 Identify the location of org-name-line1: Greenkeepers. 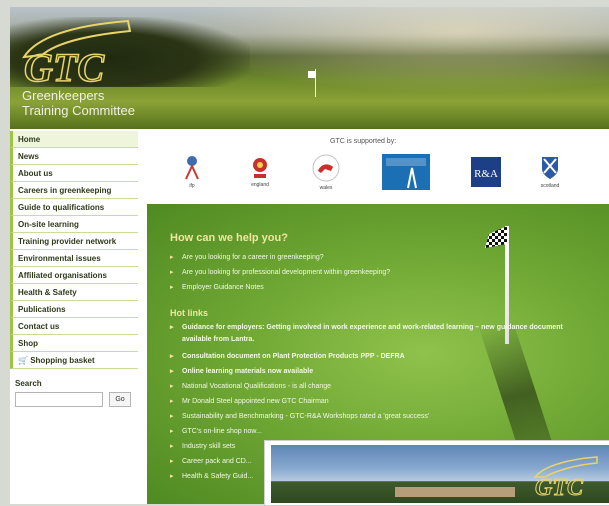
(63, 95).